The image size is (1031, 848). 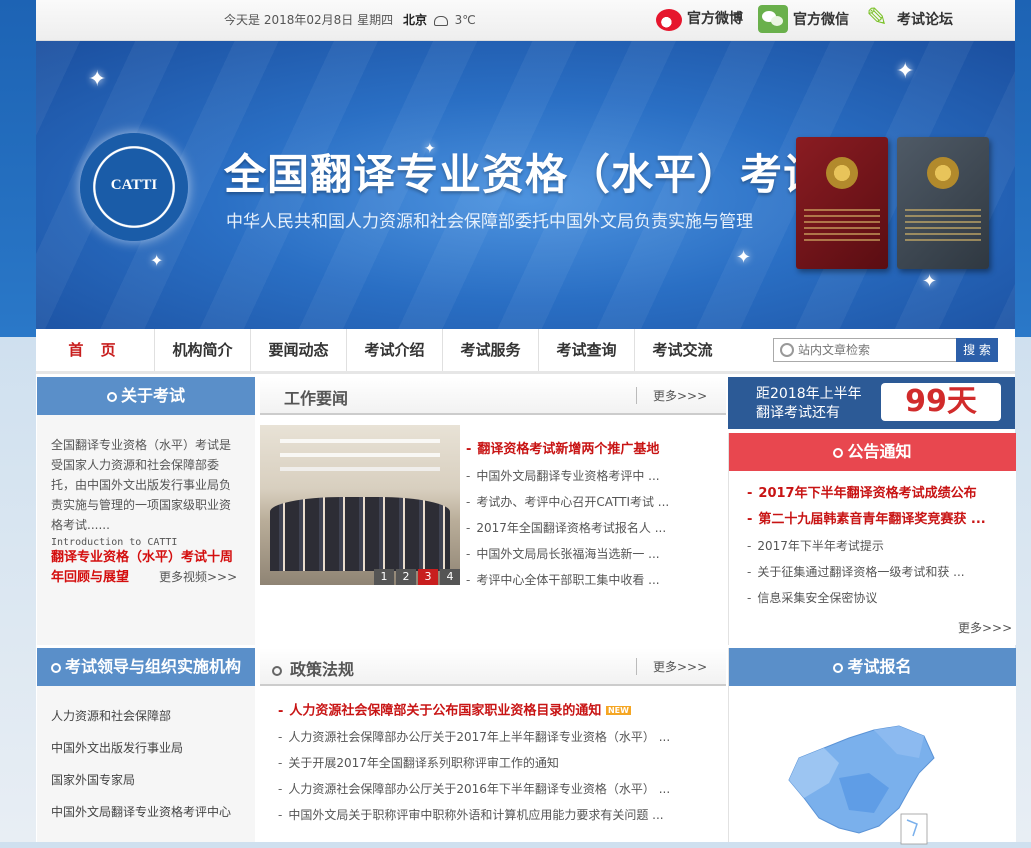 I want to click on list-item: - 关于开展2017年全国翻译系列职称评审工作的通知, so click(x=483, y=763).